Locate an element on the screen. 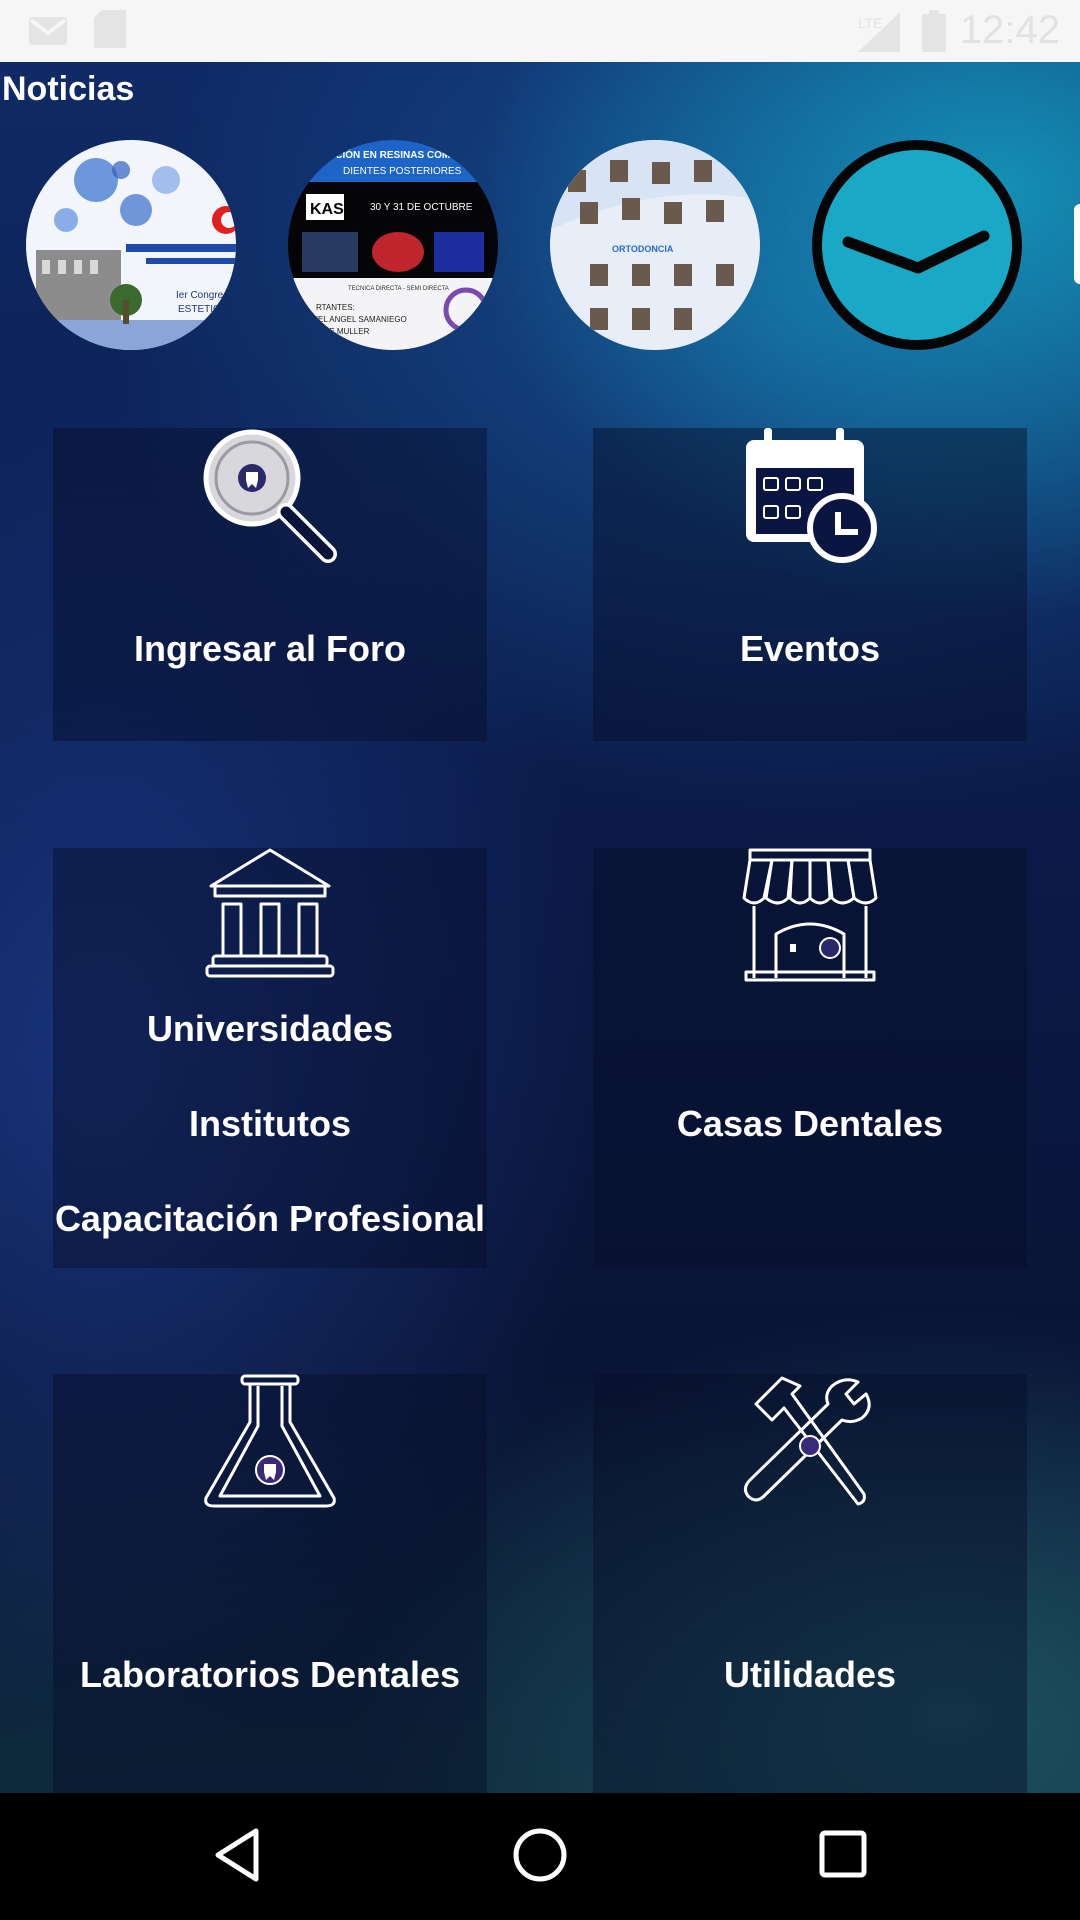  svg-text: ORTODONCIA is located at coordinates (643, 249).